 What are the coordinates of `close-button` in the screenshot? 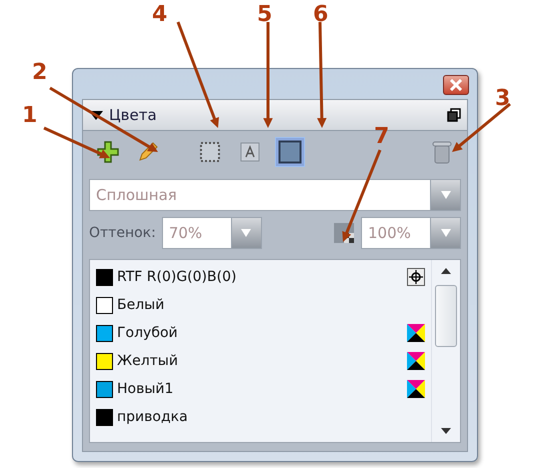 It's located at (456, 85).